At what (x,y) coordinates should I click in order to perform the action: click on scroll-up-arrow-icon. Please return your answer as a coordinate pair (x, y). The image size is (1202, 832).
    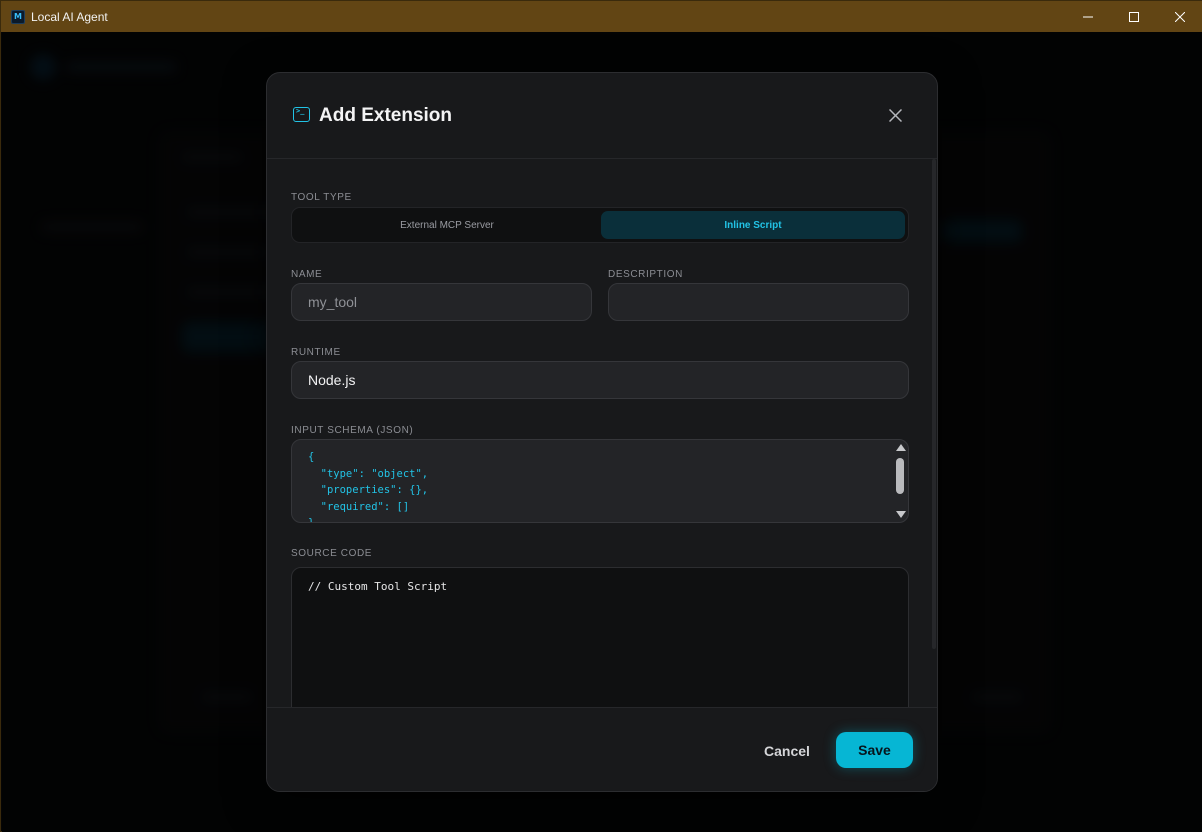
    Looking at the image, I should click on (901, 447).